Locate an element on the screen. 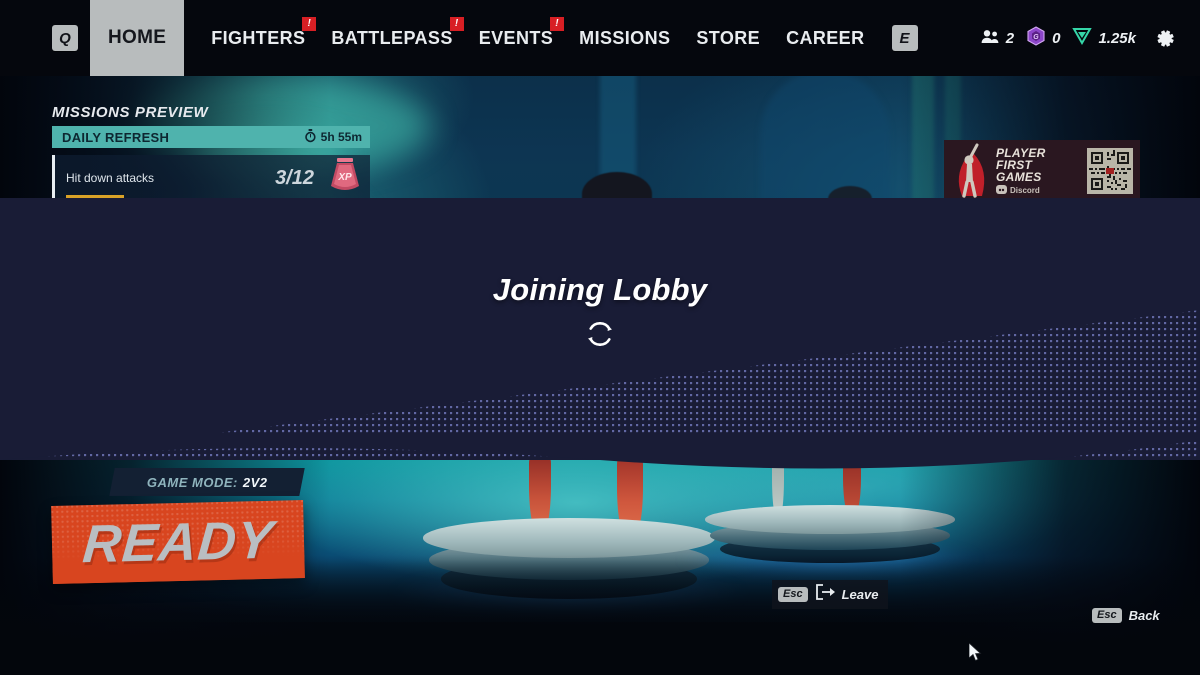  leave-hint: Esc Leave is located at coordinates (830, 594).